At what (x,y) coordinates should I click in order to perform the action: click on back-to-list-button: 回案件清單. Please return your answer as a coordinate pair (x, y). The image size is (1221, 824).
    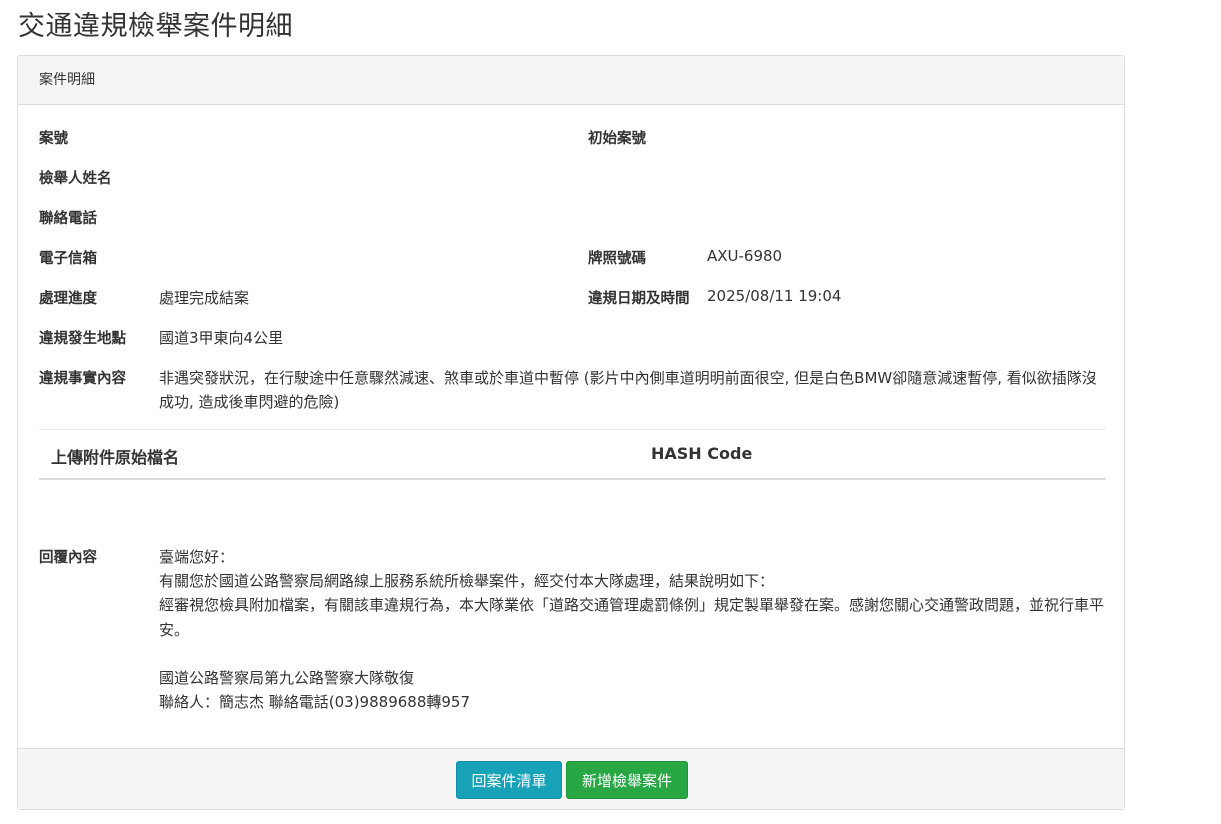
    Looking at the image, I should click on (509, 780).